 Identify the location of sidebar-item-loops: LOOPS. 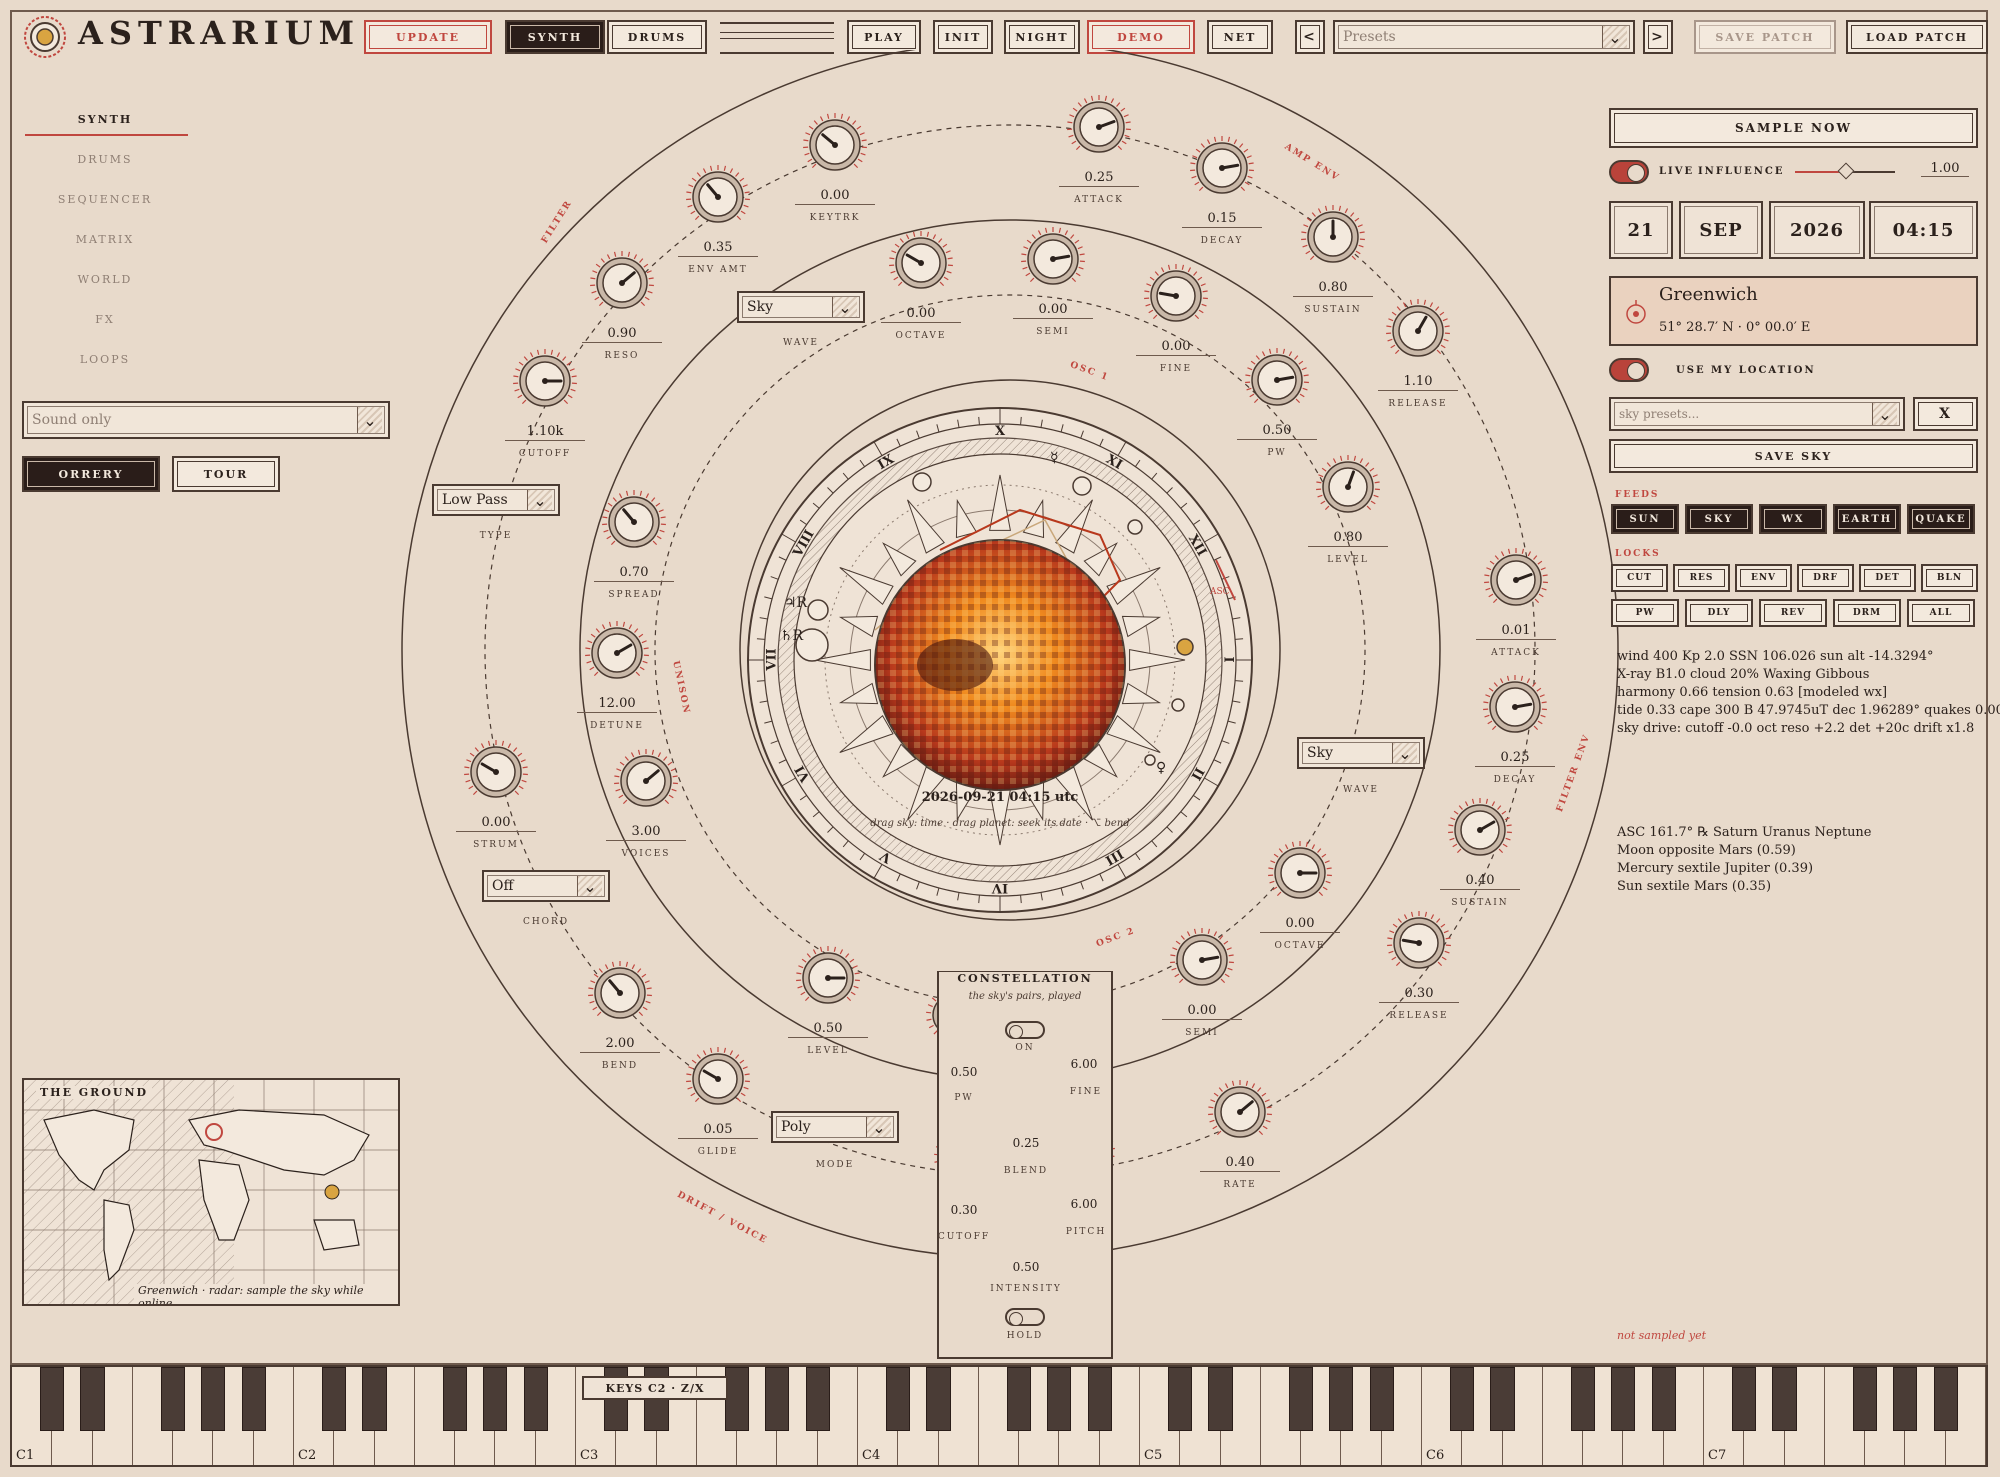
(105, 359).